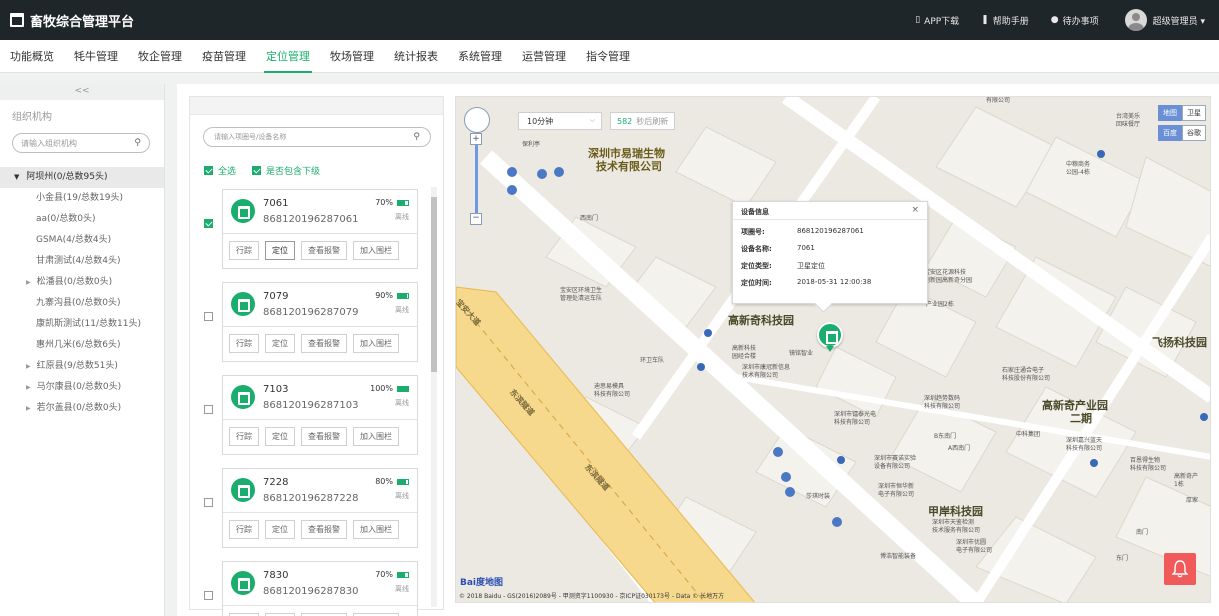 This screenshot has height=616, width=1219. Describe the element at coordinates (82, 366) in the screenshot. I see `tree-item: ▶ 红原县(9/总数51头)` at that location.